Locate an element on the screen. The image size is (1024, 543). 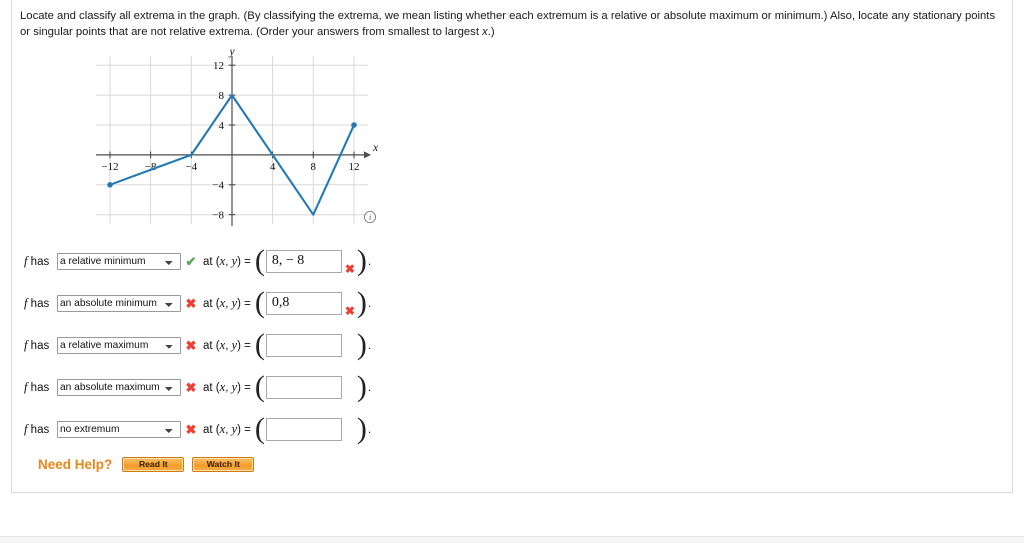
classifier-select-2: an absolute minimum is located at coordinates (119, 303).